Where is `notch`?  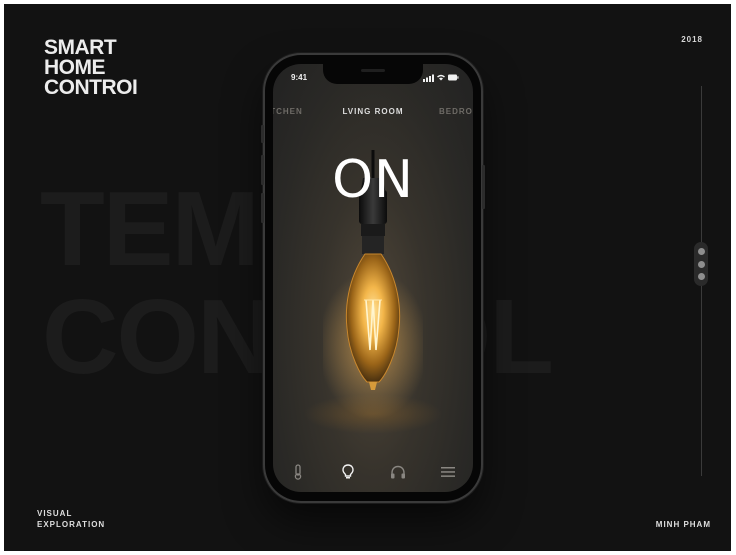 notch is located at coordinates (373, 74).